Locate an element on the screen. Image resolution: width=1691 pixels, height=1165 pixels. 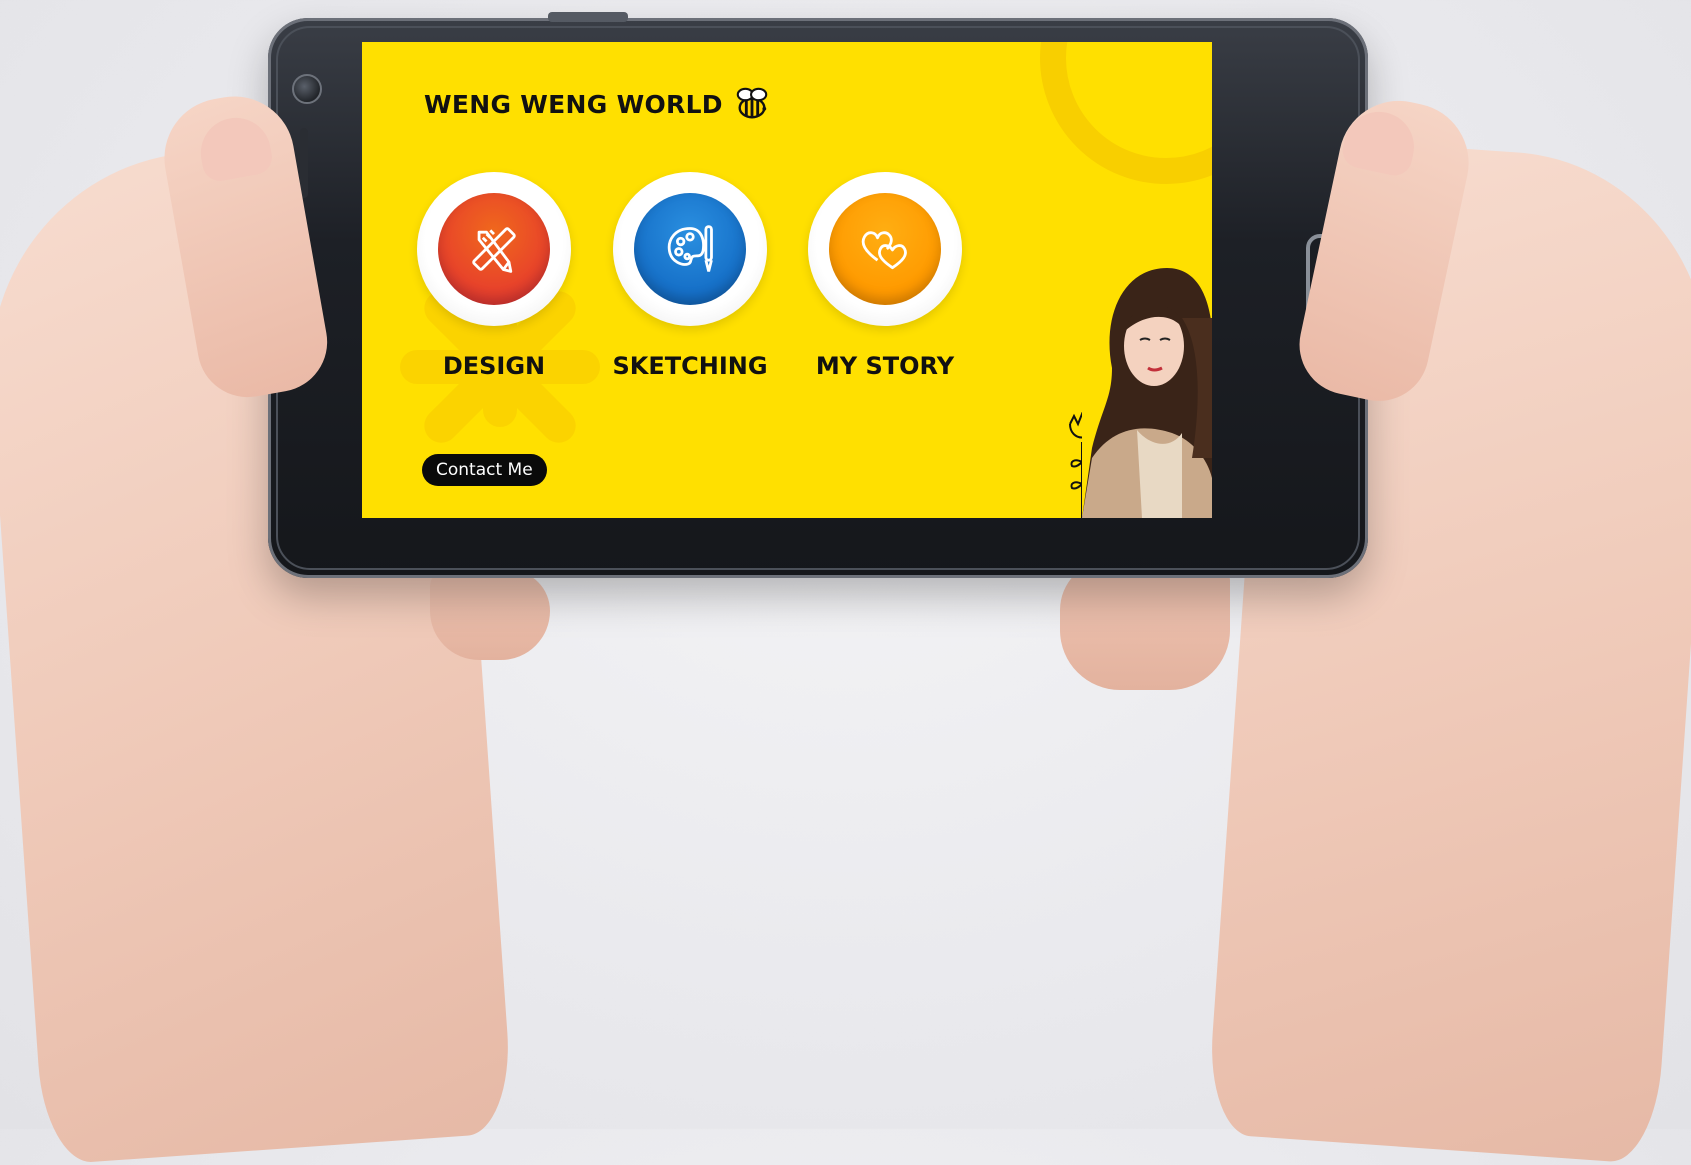
contact-me-button: Contact Me is located at coordinates (484, 470).